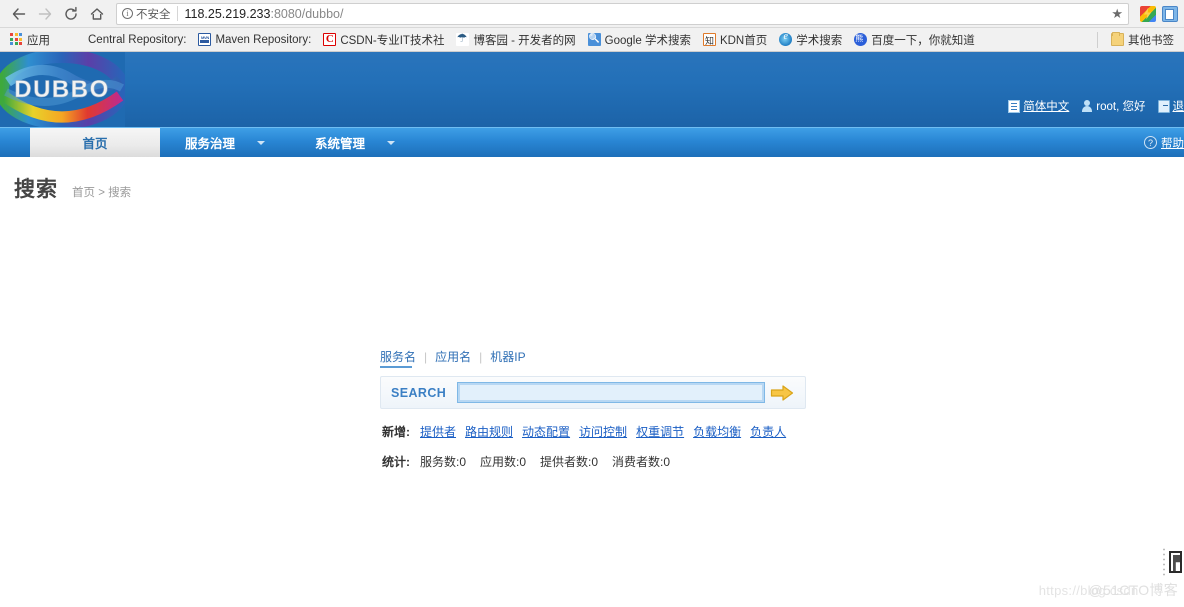 The width and height of the screenshot is (1184, 607). What do you see at coordinates (36, 189) in the screenshot?
I see `page-title: 搜索` at bounding box center [36, 189].